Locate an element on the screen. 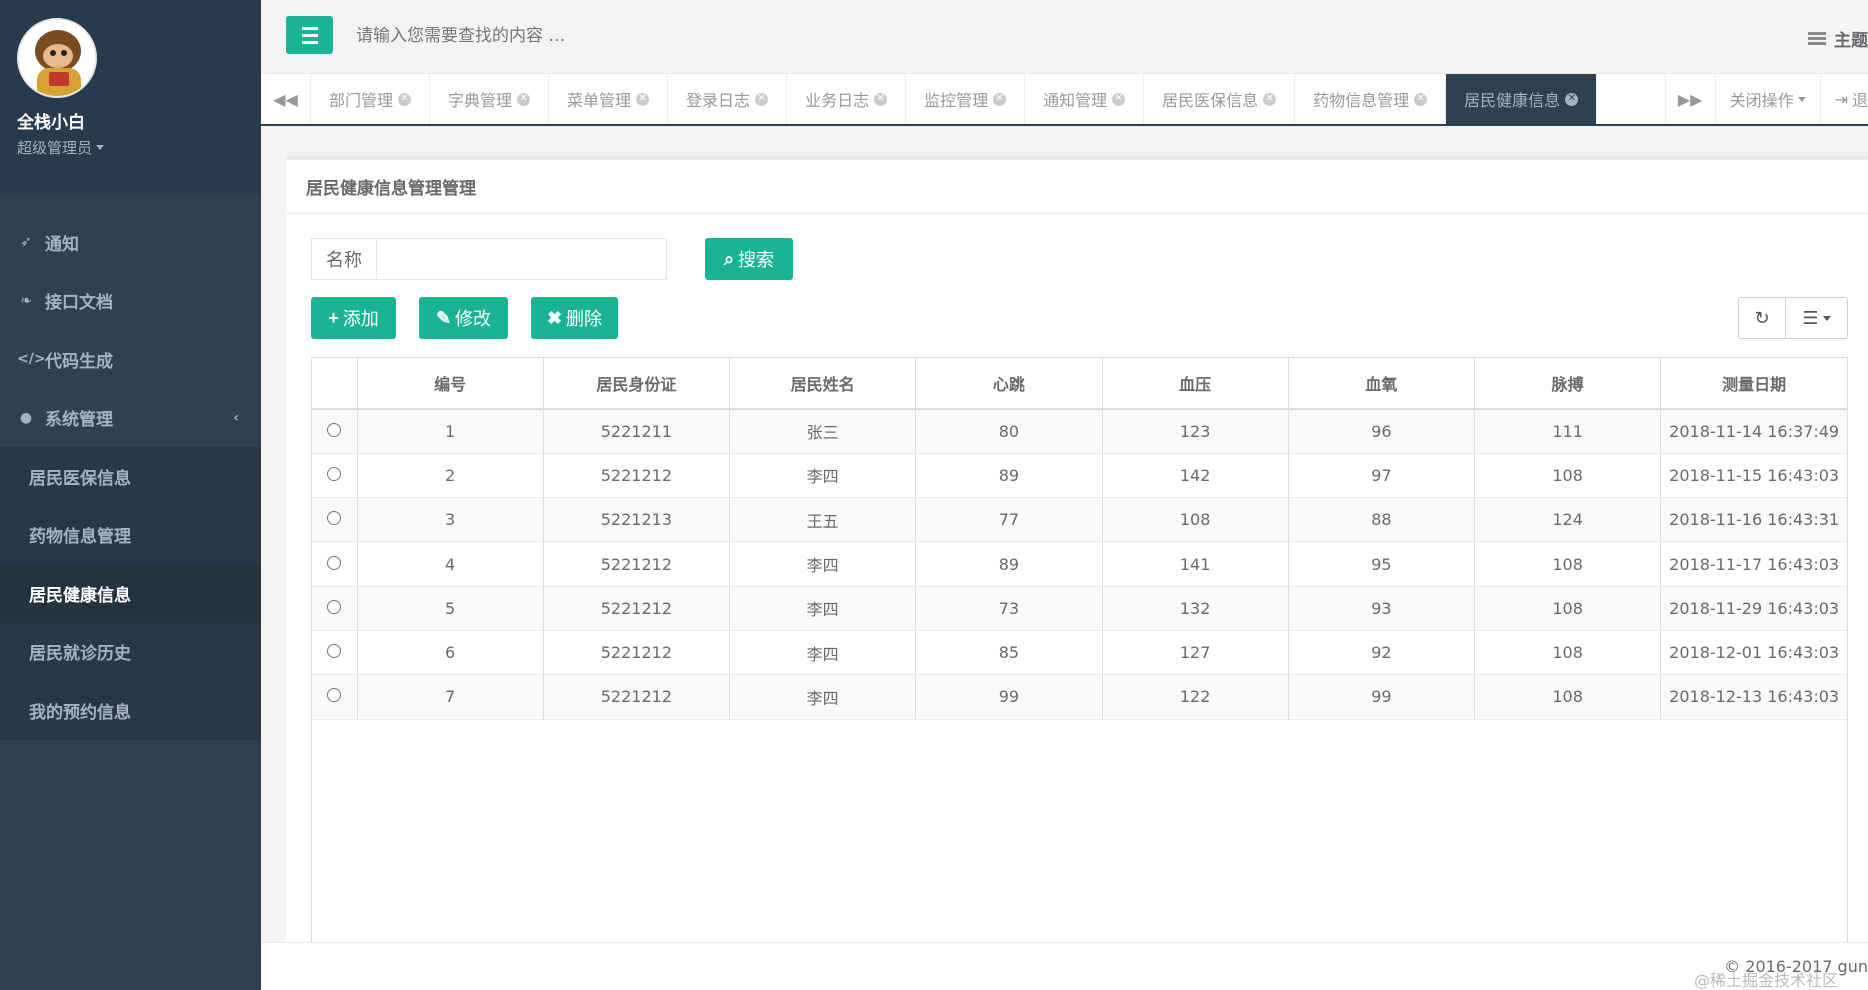 This screenshot has width=1868, height=990. remove-icon: ✖ is located at coordinates (554, 317).